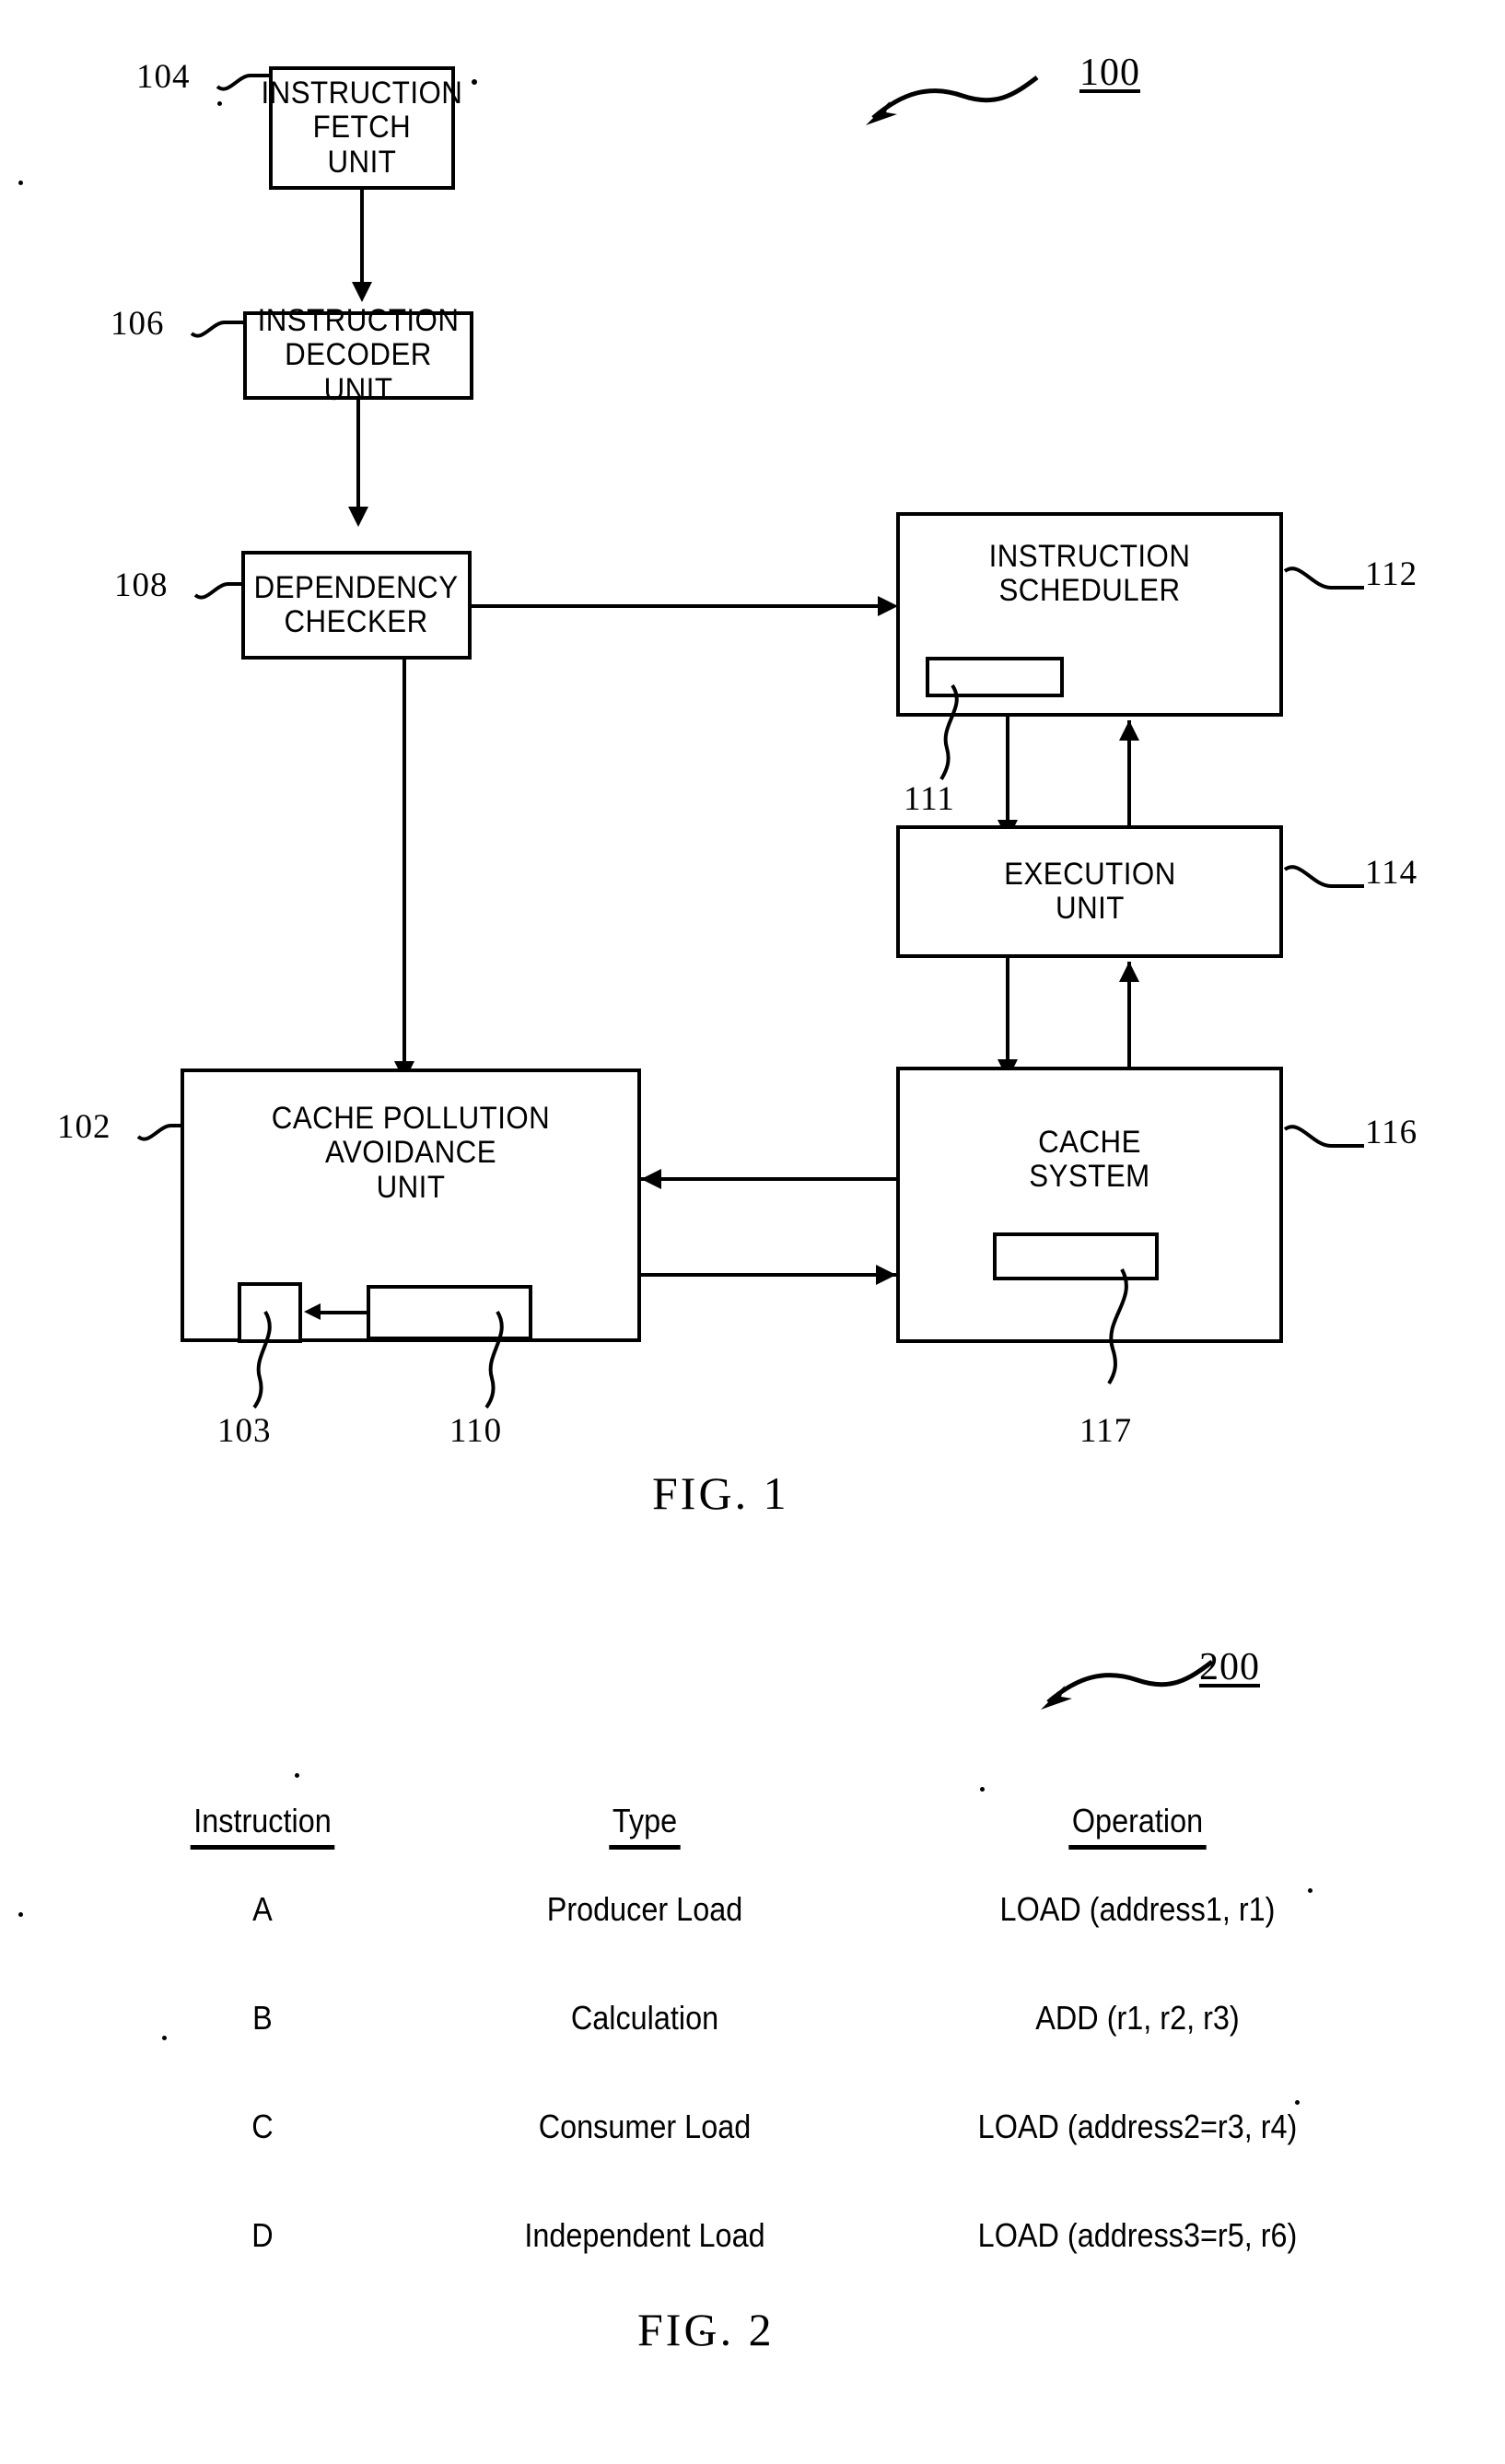  Describe the element at coordinates (929, 799) in the screenshot. I see `ref-111: 111` at that location.